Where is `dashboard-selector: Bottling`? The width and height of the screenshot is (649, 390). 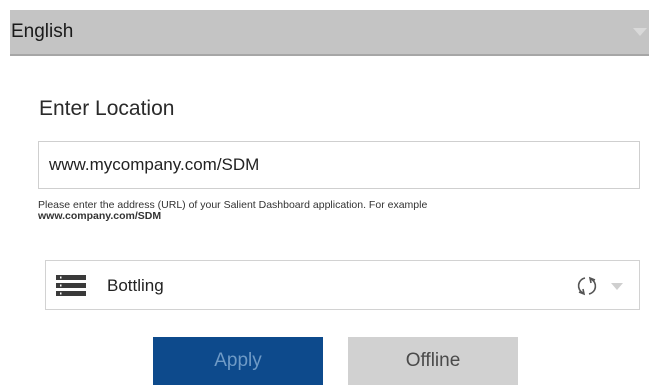 dashboard-selector: Bottling is located at coordinates (342, 285).